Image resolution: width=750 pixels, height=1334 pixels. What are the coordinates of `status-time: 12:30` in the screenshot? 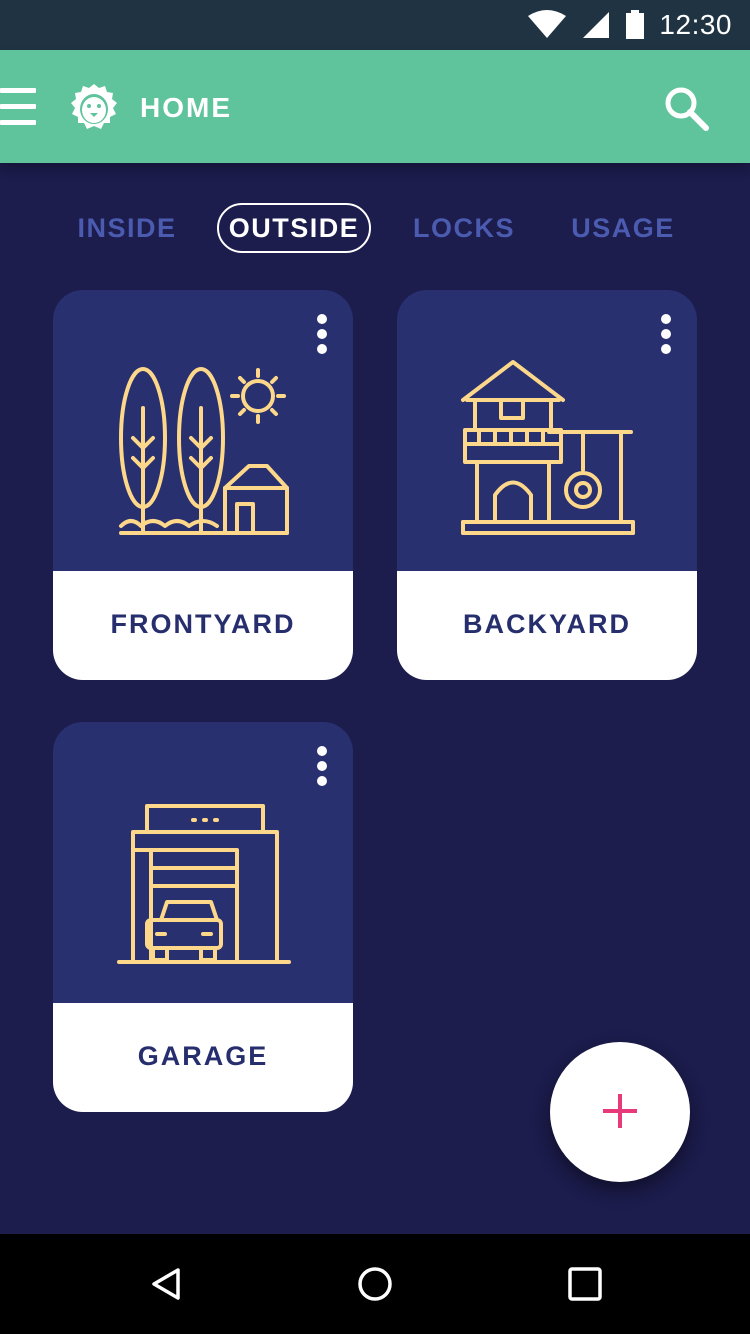 It's located at (695, 24).